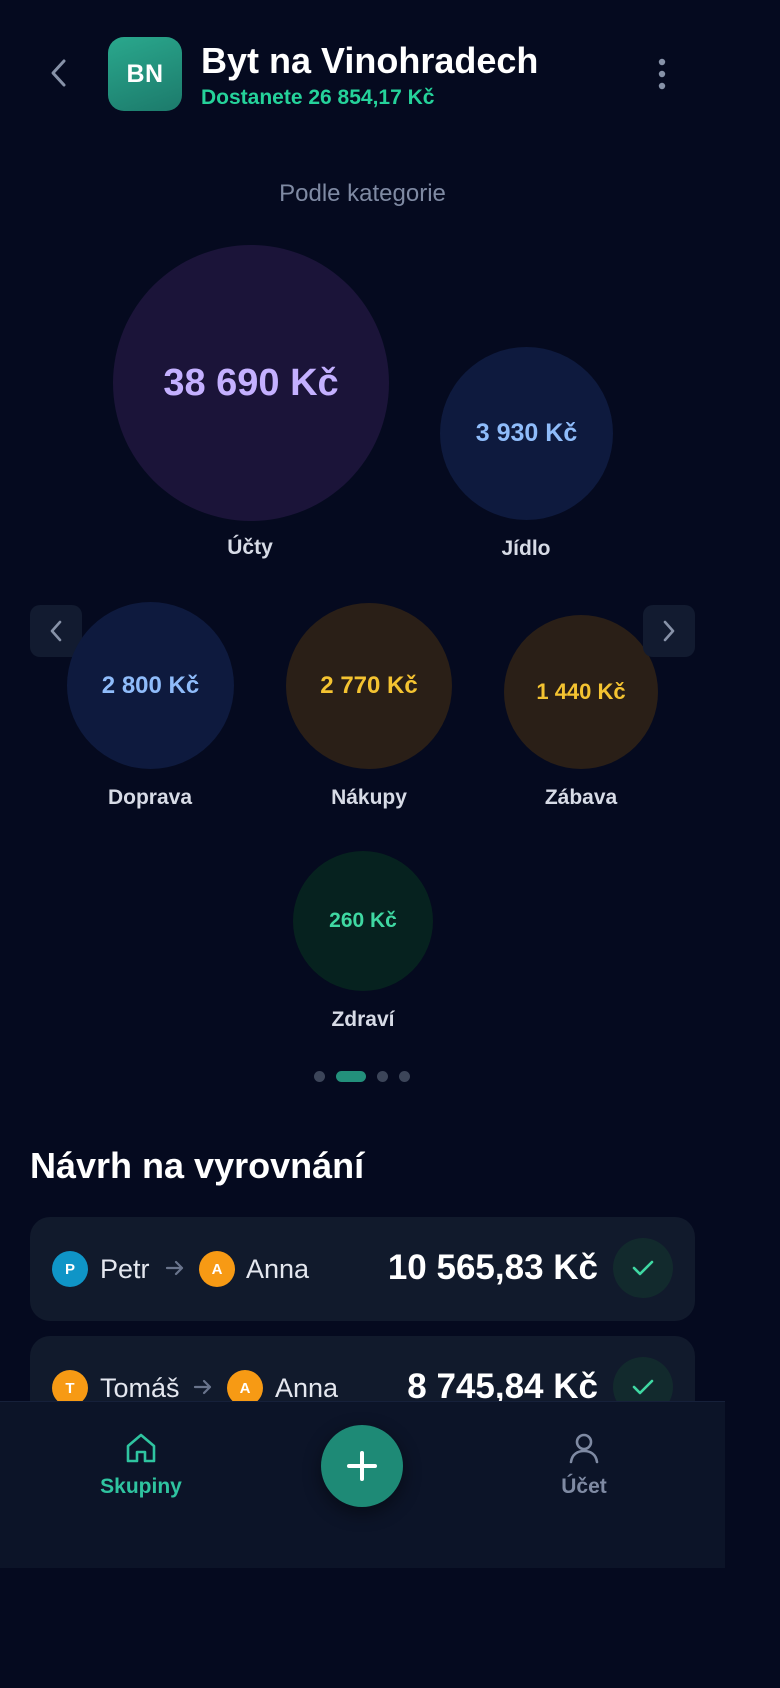 The width and height of the screenshot is (780, 1688). I want to click on category-bubble-zdravi: 260 Kč, so click(363, 921).